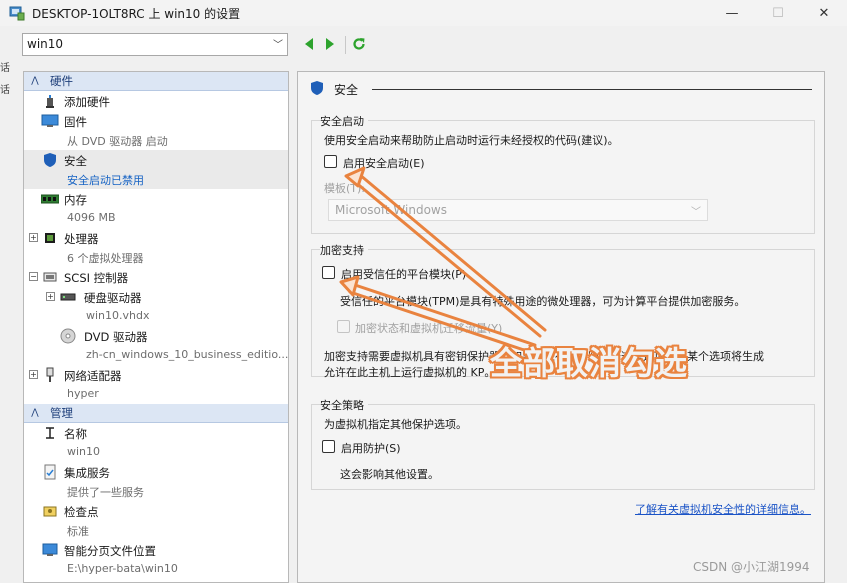 This screenshot has height=583, width=847. I want to click on shielding-checkbox, so click(328, 446).